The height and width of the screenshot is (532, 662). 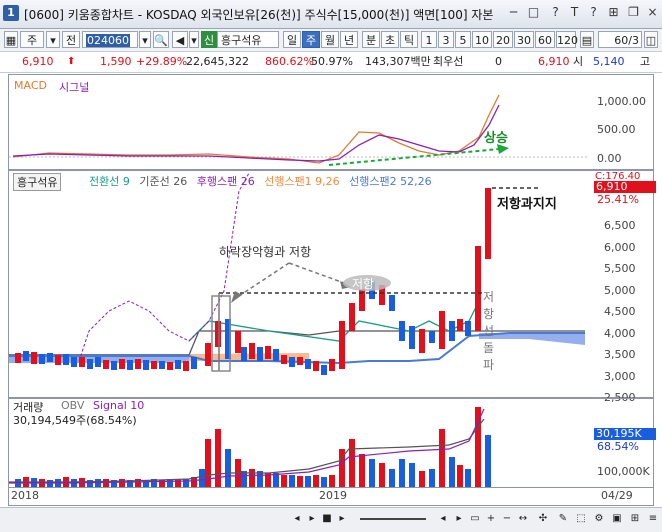 I want to click on text-icon: T, so click(x=574, y=12).